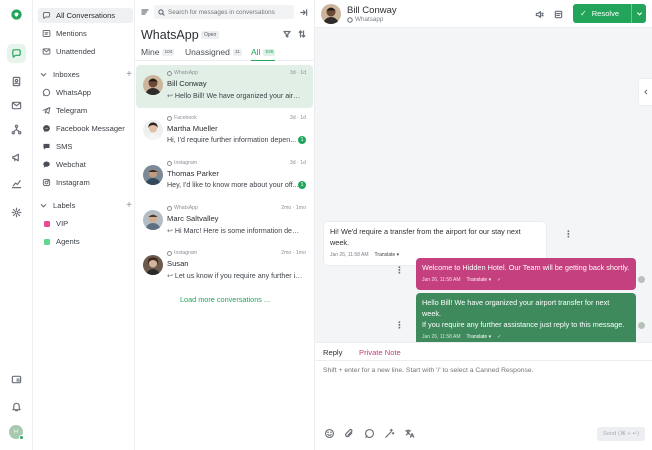  What do you see at coordinates (302, 185) in the screenshot?
I see `unread-badge: 1` at bounding box center [302, 185].